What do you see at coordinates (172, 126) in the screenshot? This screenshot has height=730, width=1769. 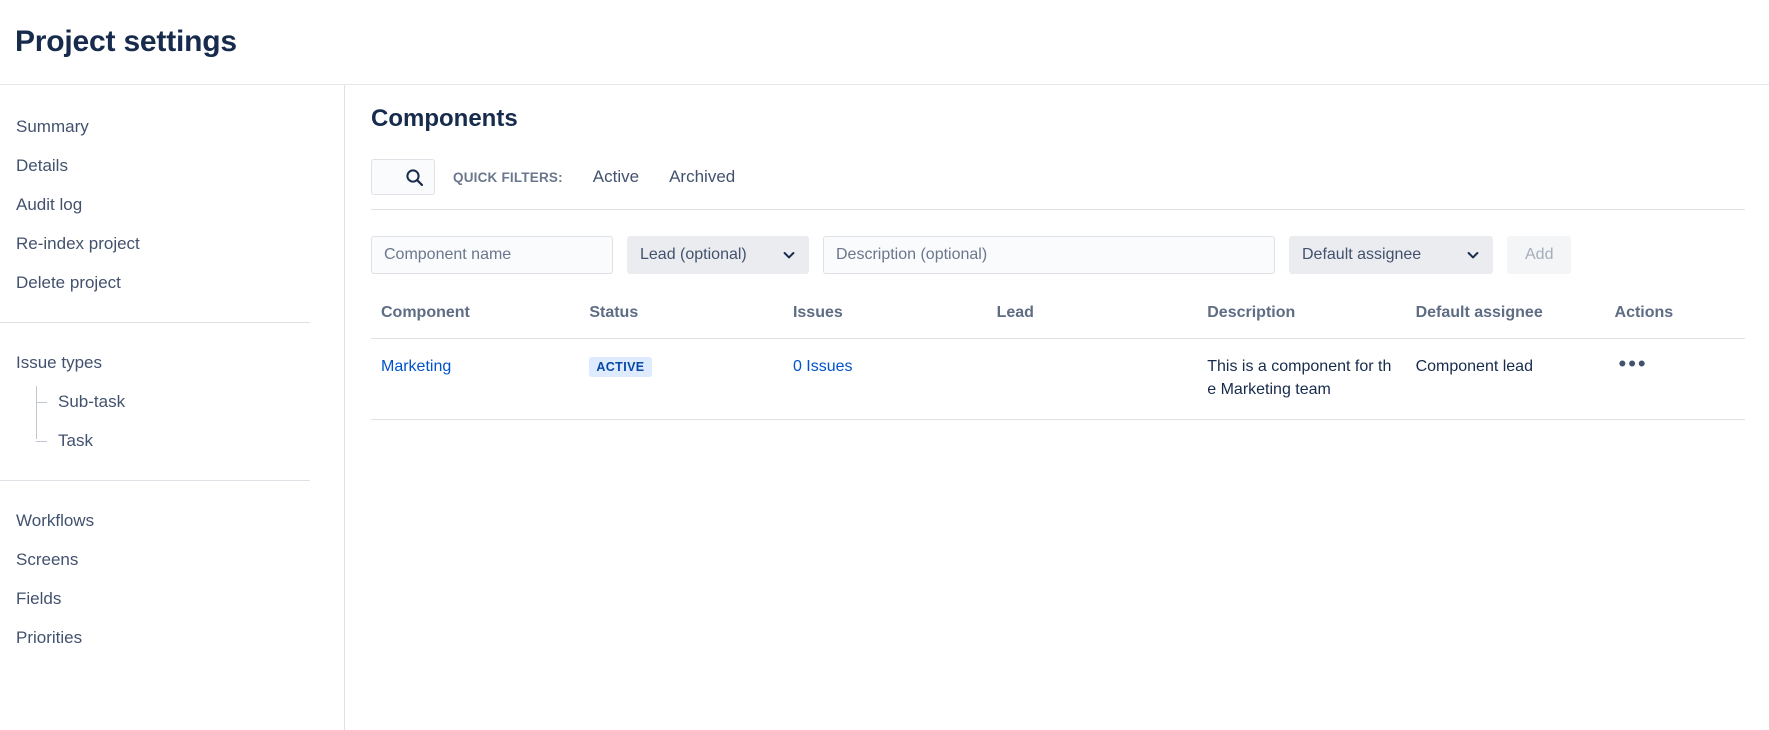 I see `sidebar-item-summary: Summary` at bounding box center [172, 126].